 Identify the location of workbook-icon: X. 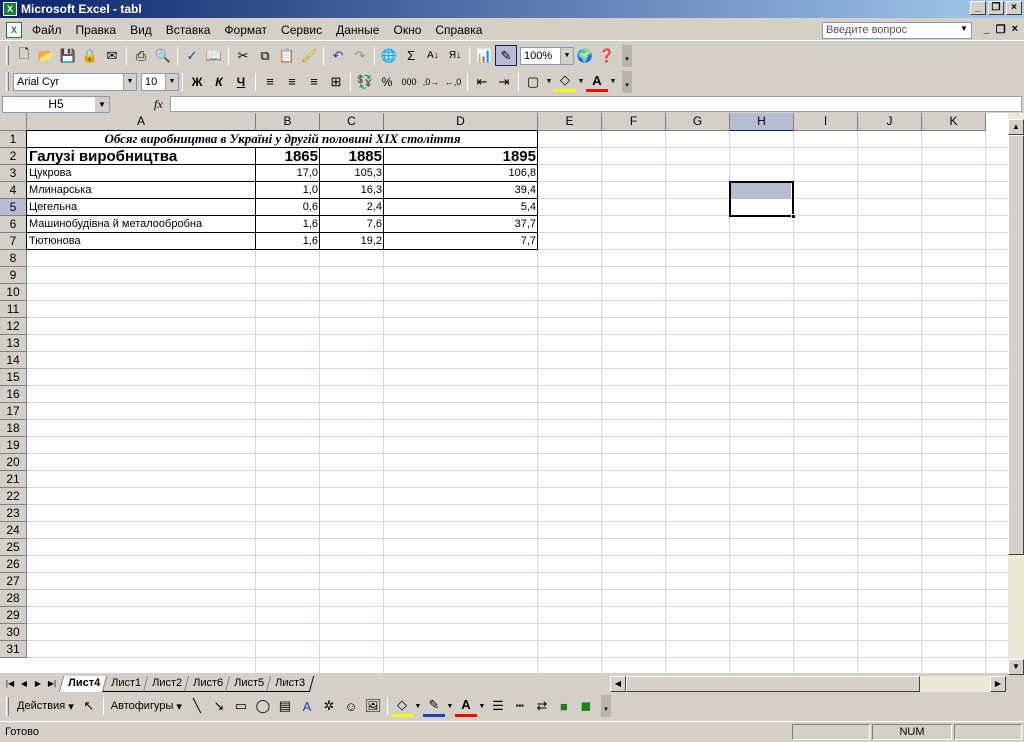
(14, 29).